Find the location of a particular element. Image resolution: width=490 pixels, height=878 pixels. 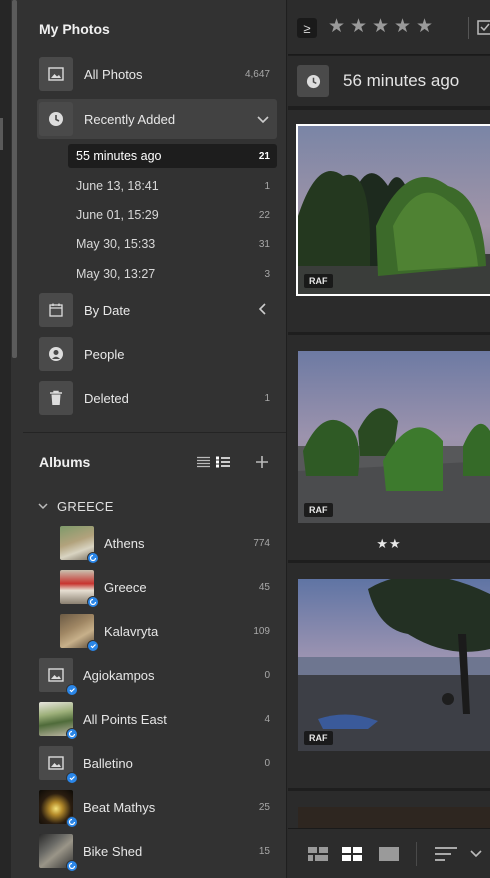

grid-view-icon is located at coordinates (352, 854).